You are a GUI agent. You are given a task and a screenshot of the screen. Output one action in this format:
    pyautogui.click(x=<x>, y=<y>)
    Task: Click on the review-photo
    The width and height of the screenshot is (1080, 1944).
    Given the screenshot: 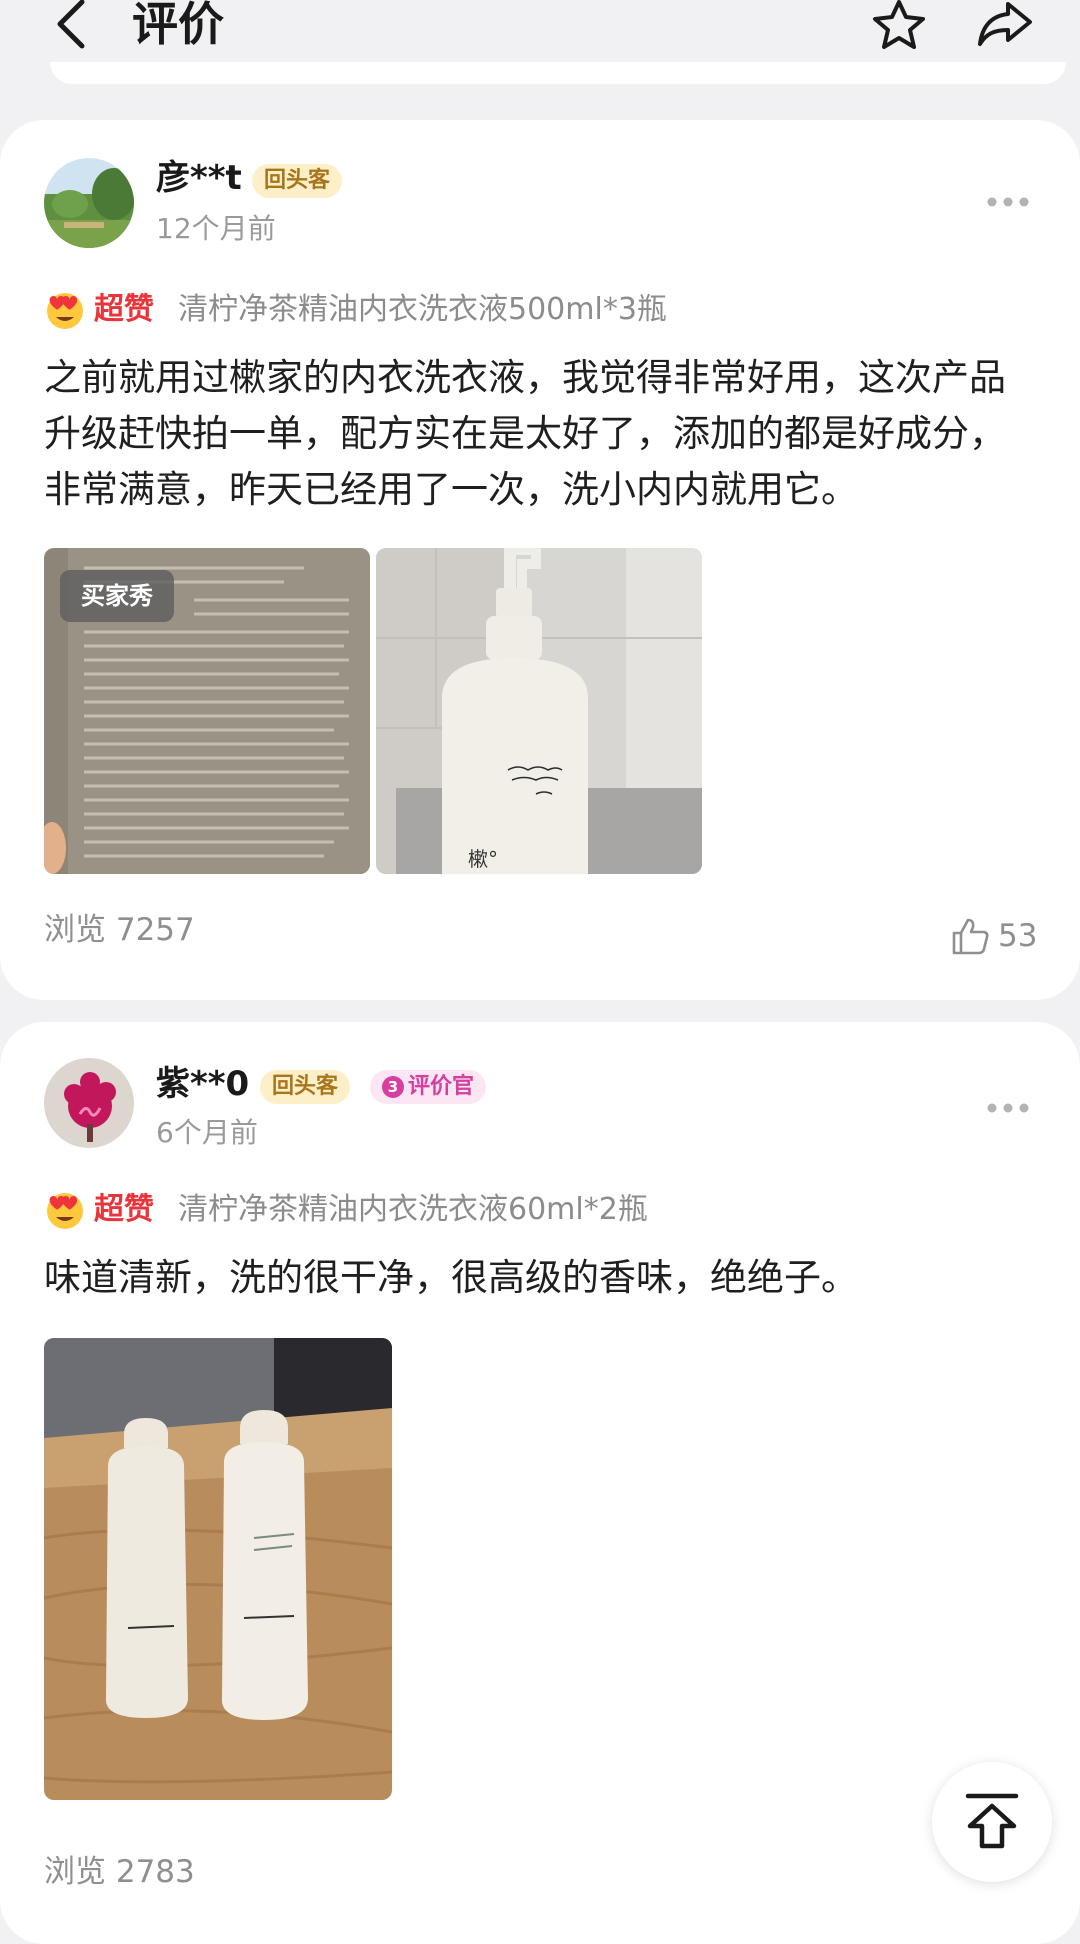 What is the action you would take?
    pyautogui.click(x=218, y=1569)
    